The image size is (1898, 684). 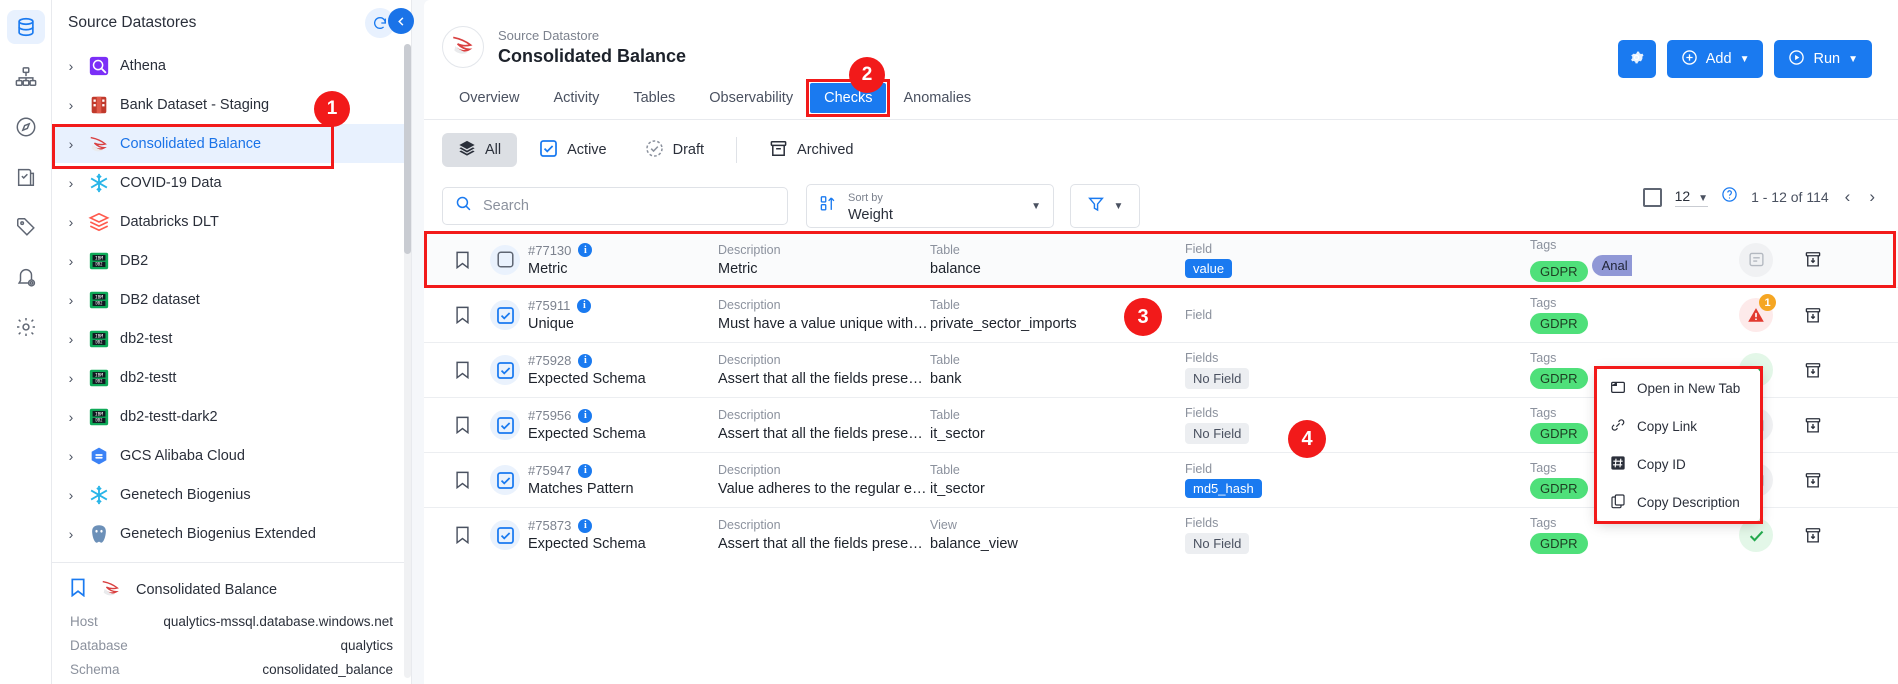 I want to click on tree-item-db2: › IBM DB2 DB2, so click(x=231, y=260).